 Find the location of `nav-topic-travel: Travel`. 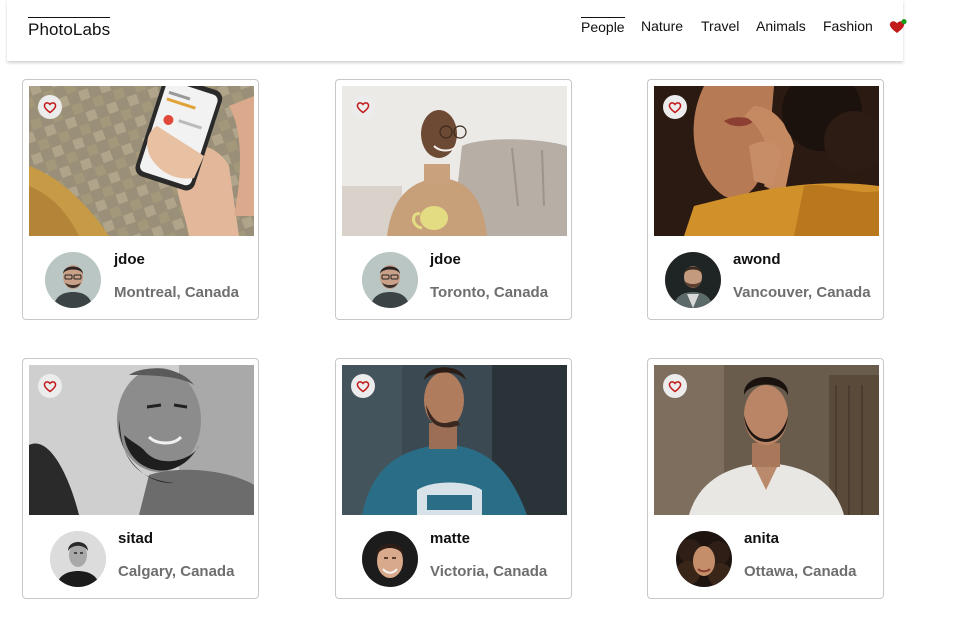

nav-topic-travel: Travel is located at coordinates (720, 26).